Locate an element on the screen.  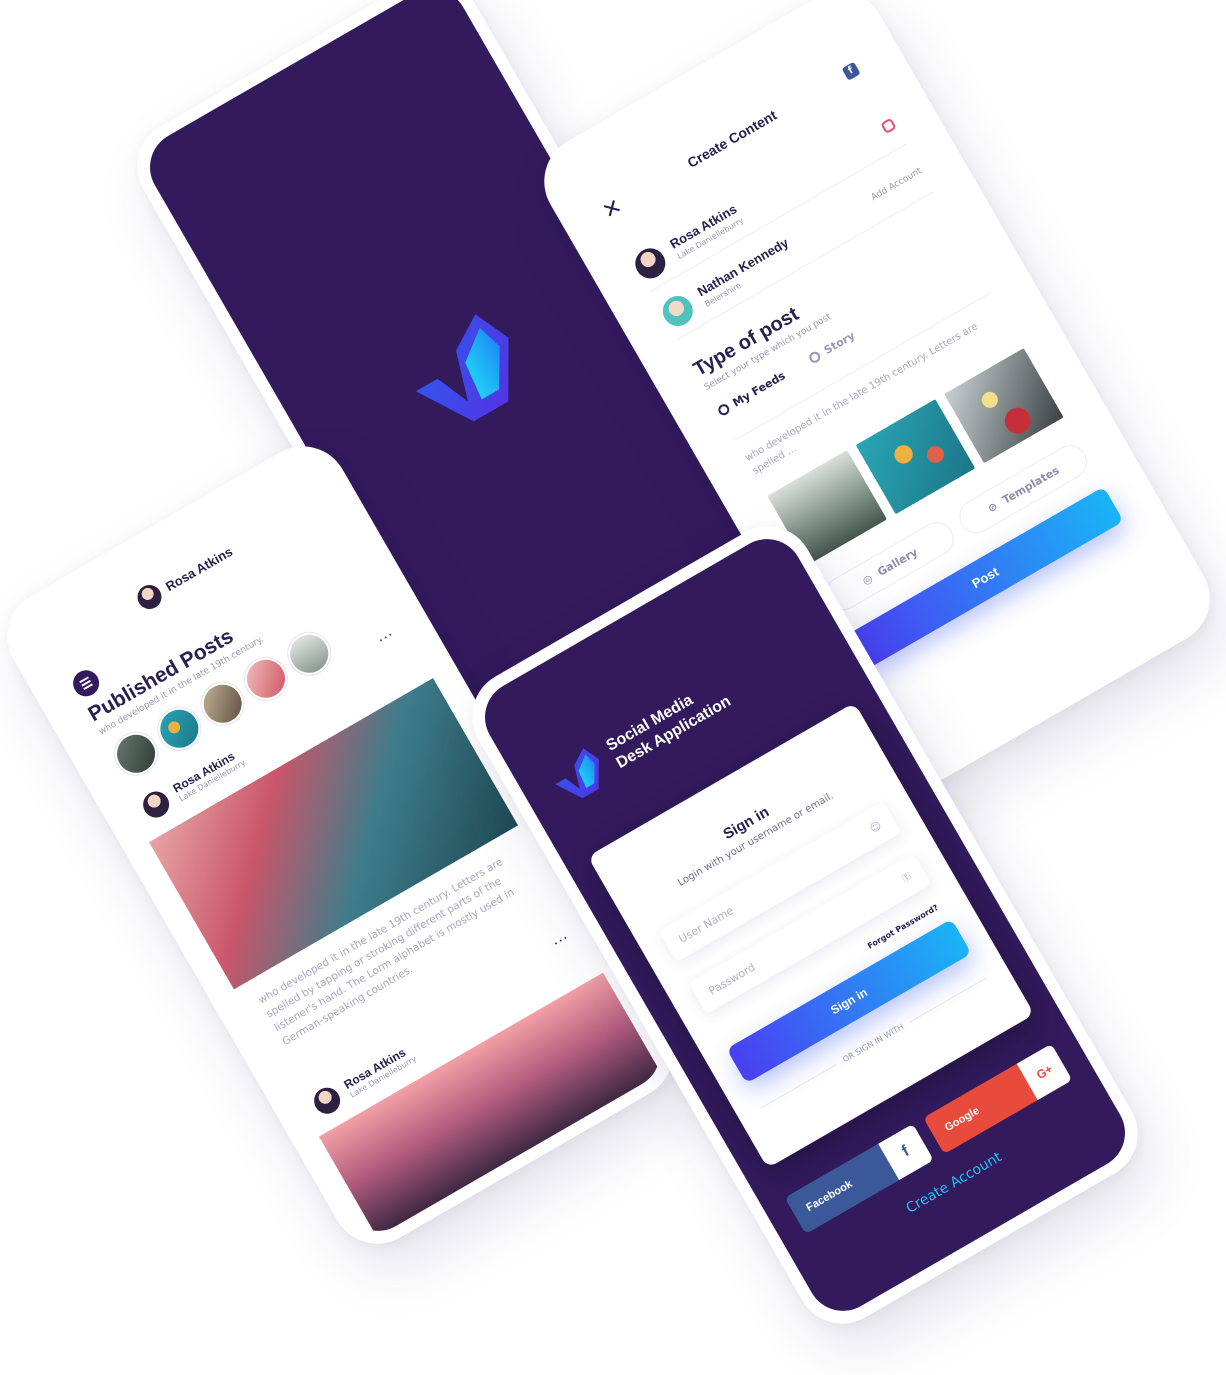
menu-button is located at coordinates (86, 683).